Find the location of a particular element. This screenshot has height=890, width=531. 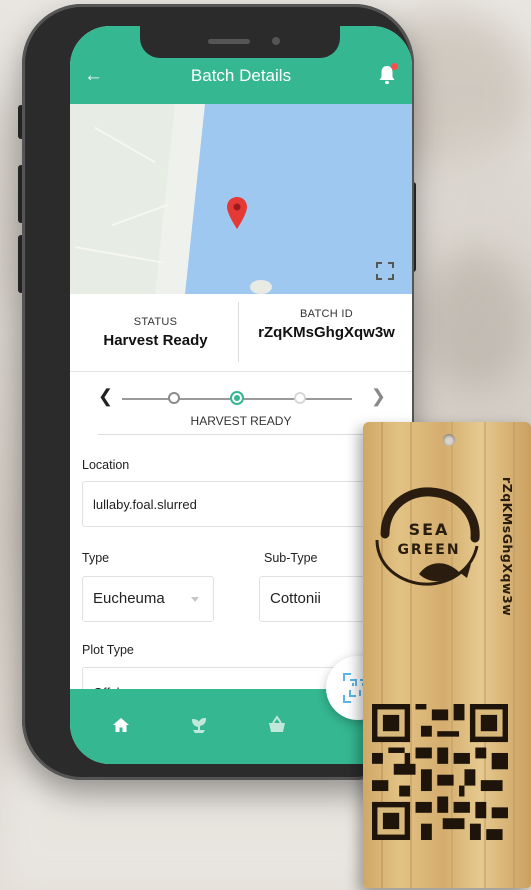

phone-notch is located at coordinates (240, 42).